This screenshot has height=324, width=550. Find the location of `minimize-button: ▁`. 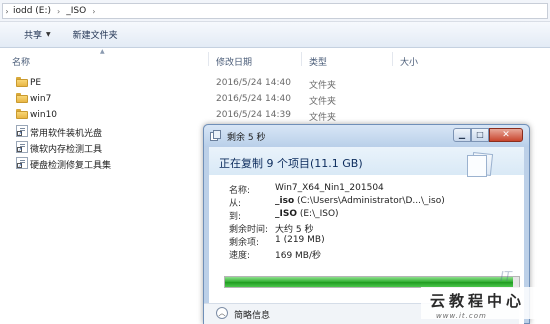

minimize-button: ▁ is located at coordinates (462, 135).